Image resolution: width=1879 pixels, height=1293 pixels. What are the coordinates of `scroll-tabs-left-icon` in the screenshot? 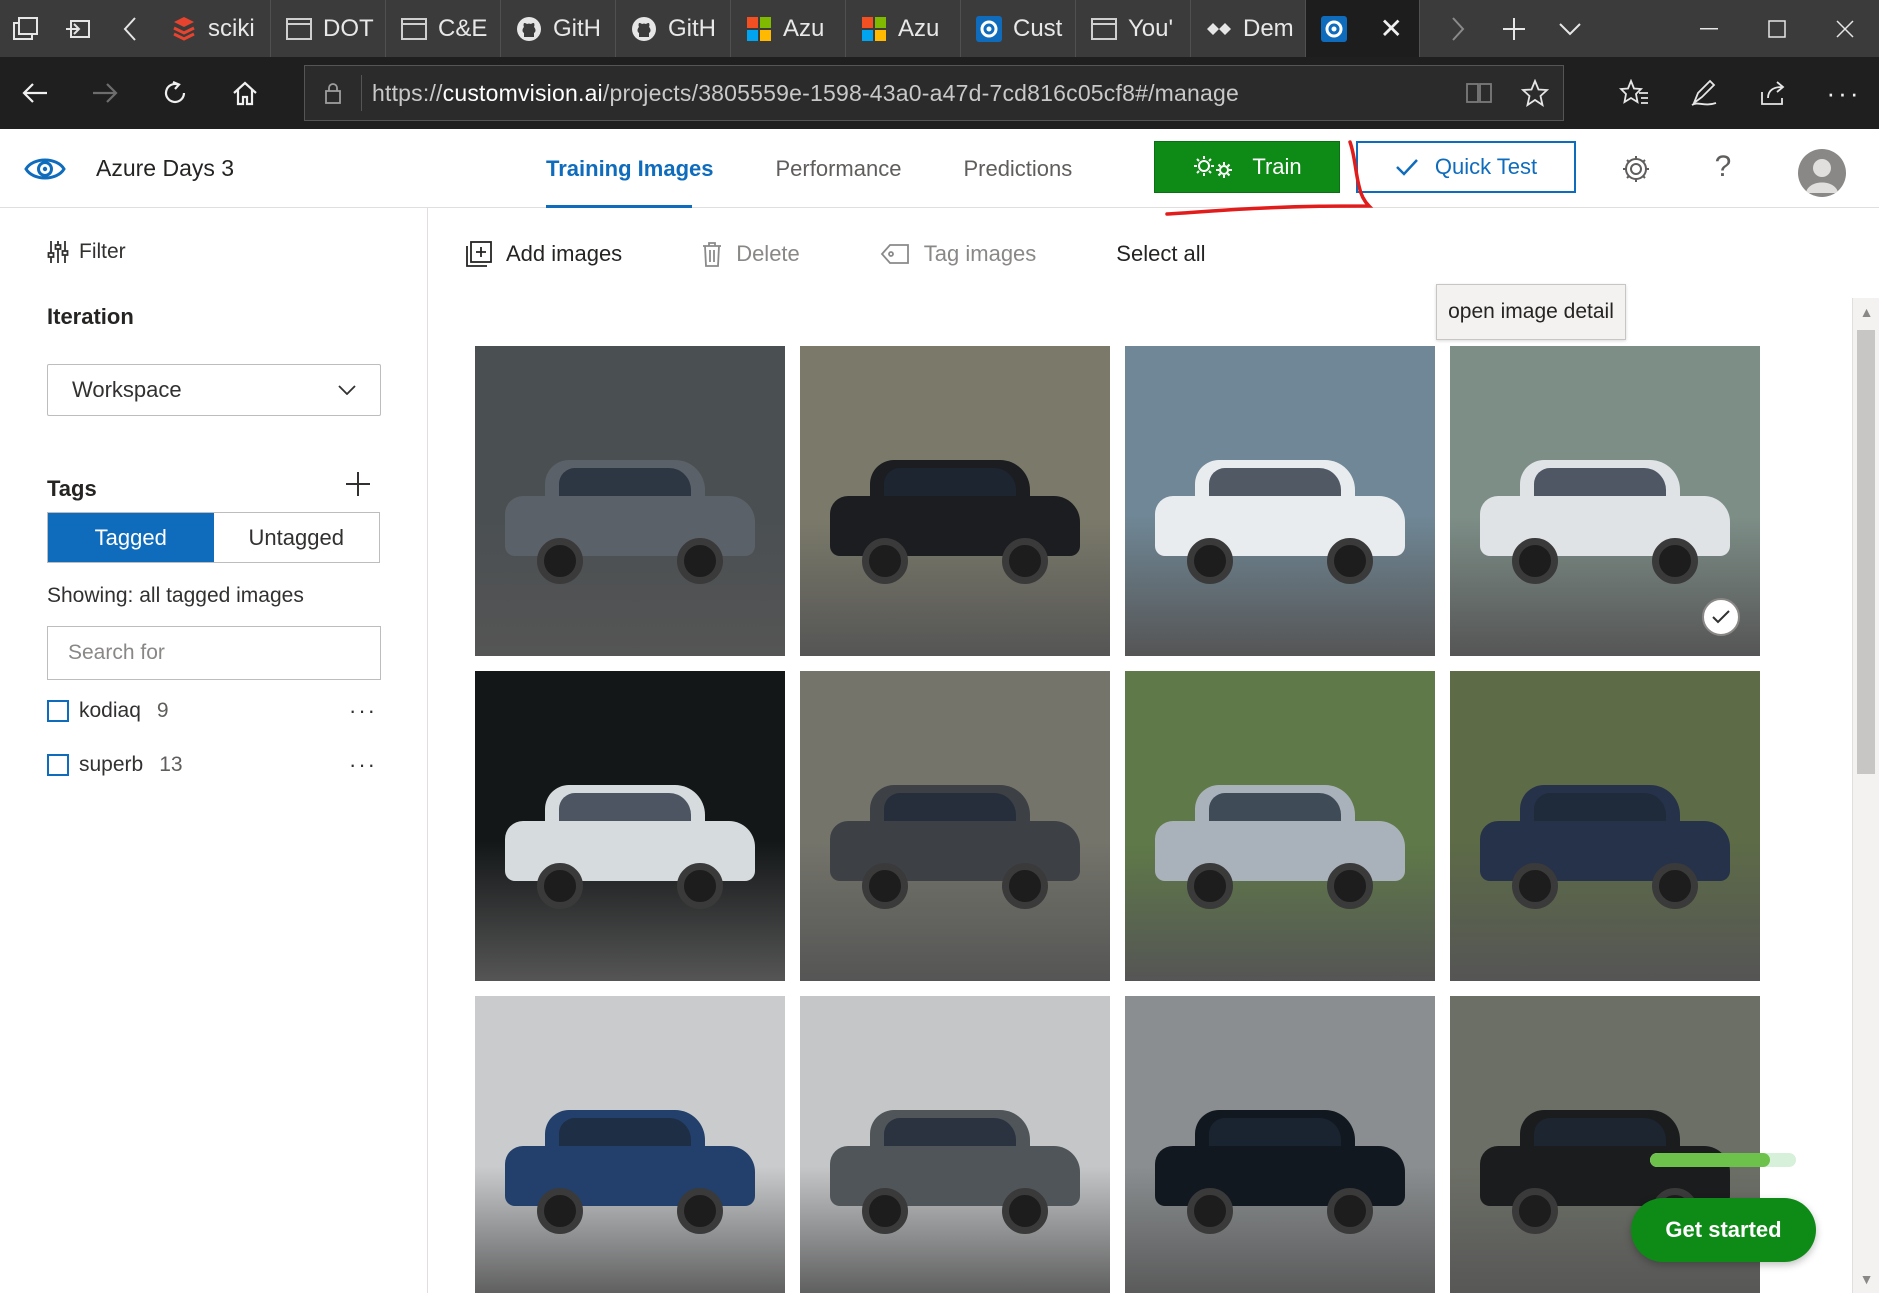 It's located at (130, 28).